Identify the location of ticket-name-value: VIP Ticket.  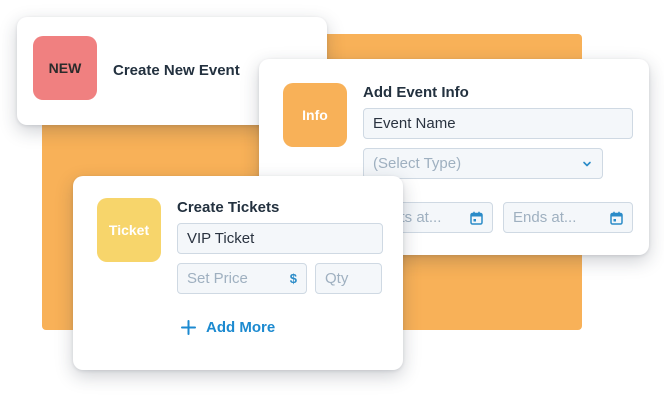
(221, 238).